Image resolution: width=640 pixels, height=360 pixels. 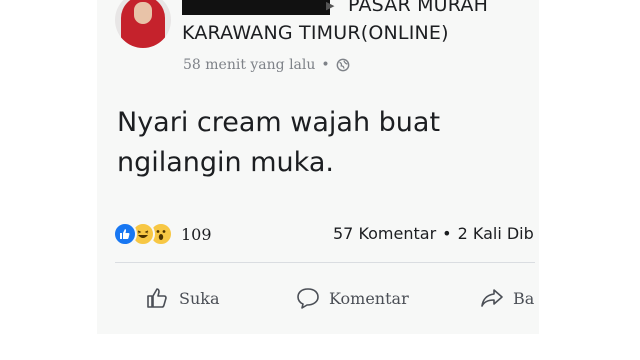 What do you see at coordinates (196, 234) in the screenshot?
I see `reaction-count: 109` at bounding box center [196, 234].